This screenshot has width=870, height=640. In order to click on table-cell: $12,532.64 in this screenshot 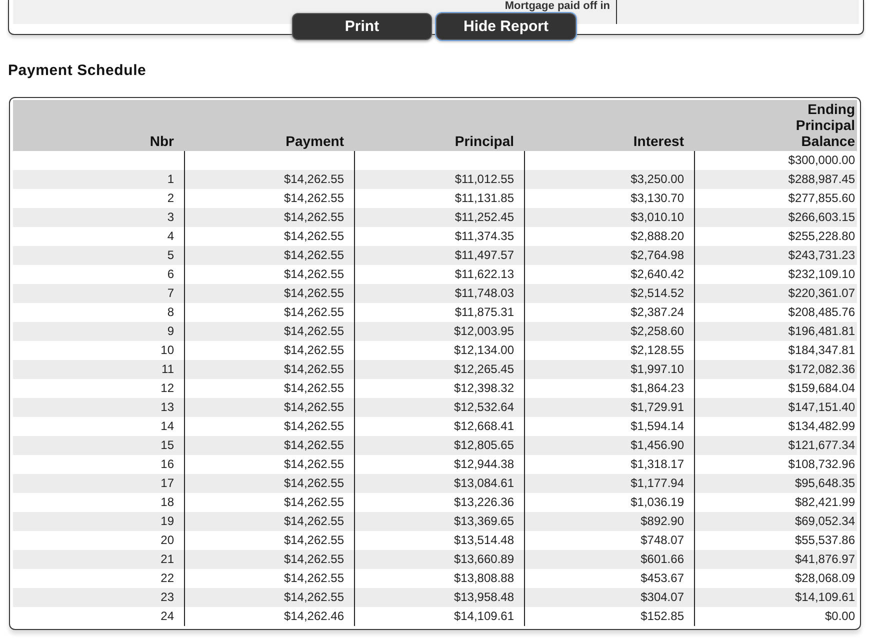, I will do `click(484, 407)`.